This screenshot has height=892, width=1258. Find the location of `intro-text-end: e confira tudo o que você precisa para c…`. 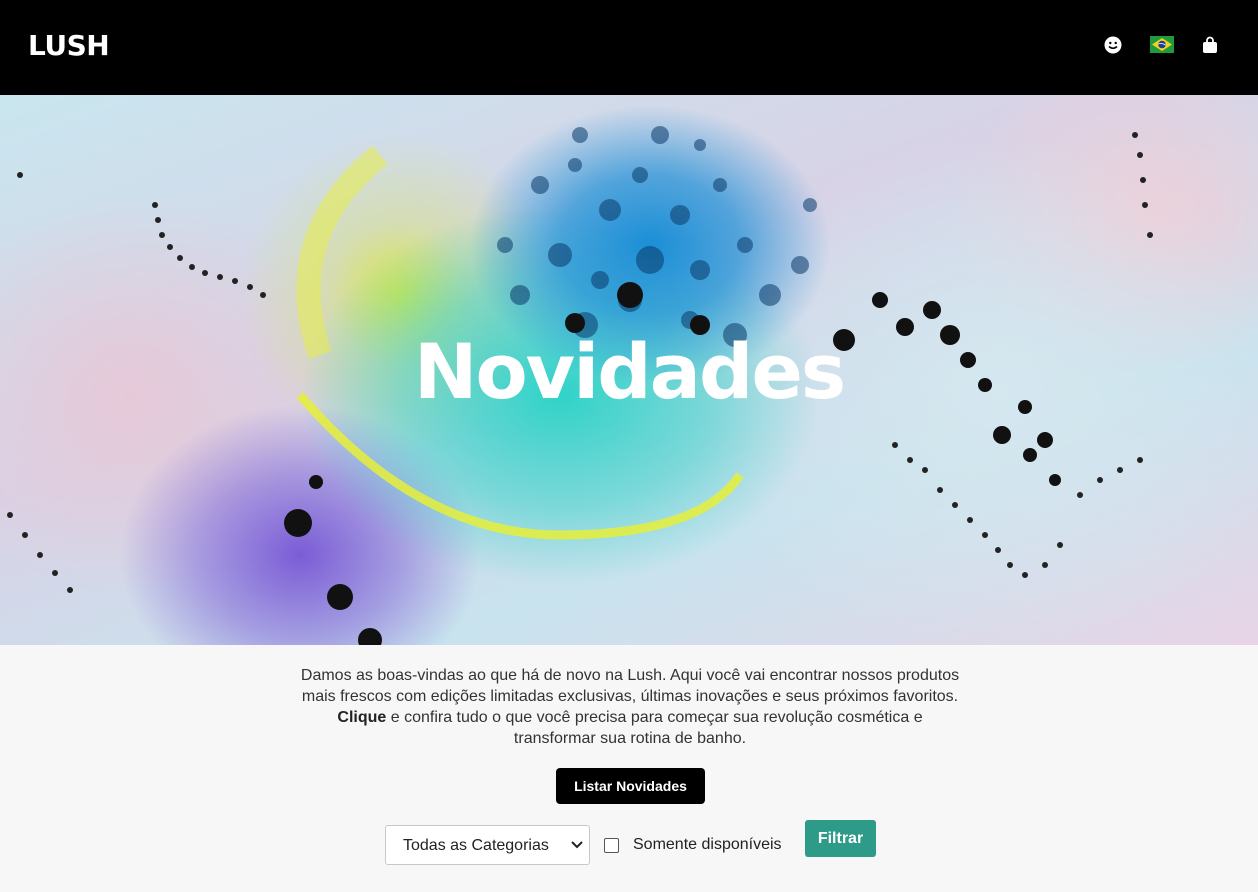

intro-text-end: e confira tudo o que você precisa para c… is located at coordinates (654, 728).